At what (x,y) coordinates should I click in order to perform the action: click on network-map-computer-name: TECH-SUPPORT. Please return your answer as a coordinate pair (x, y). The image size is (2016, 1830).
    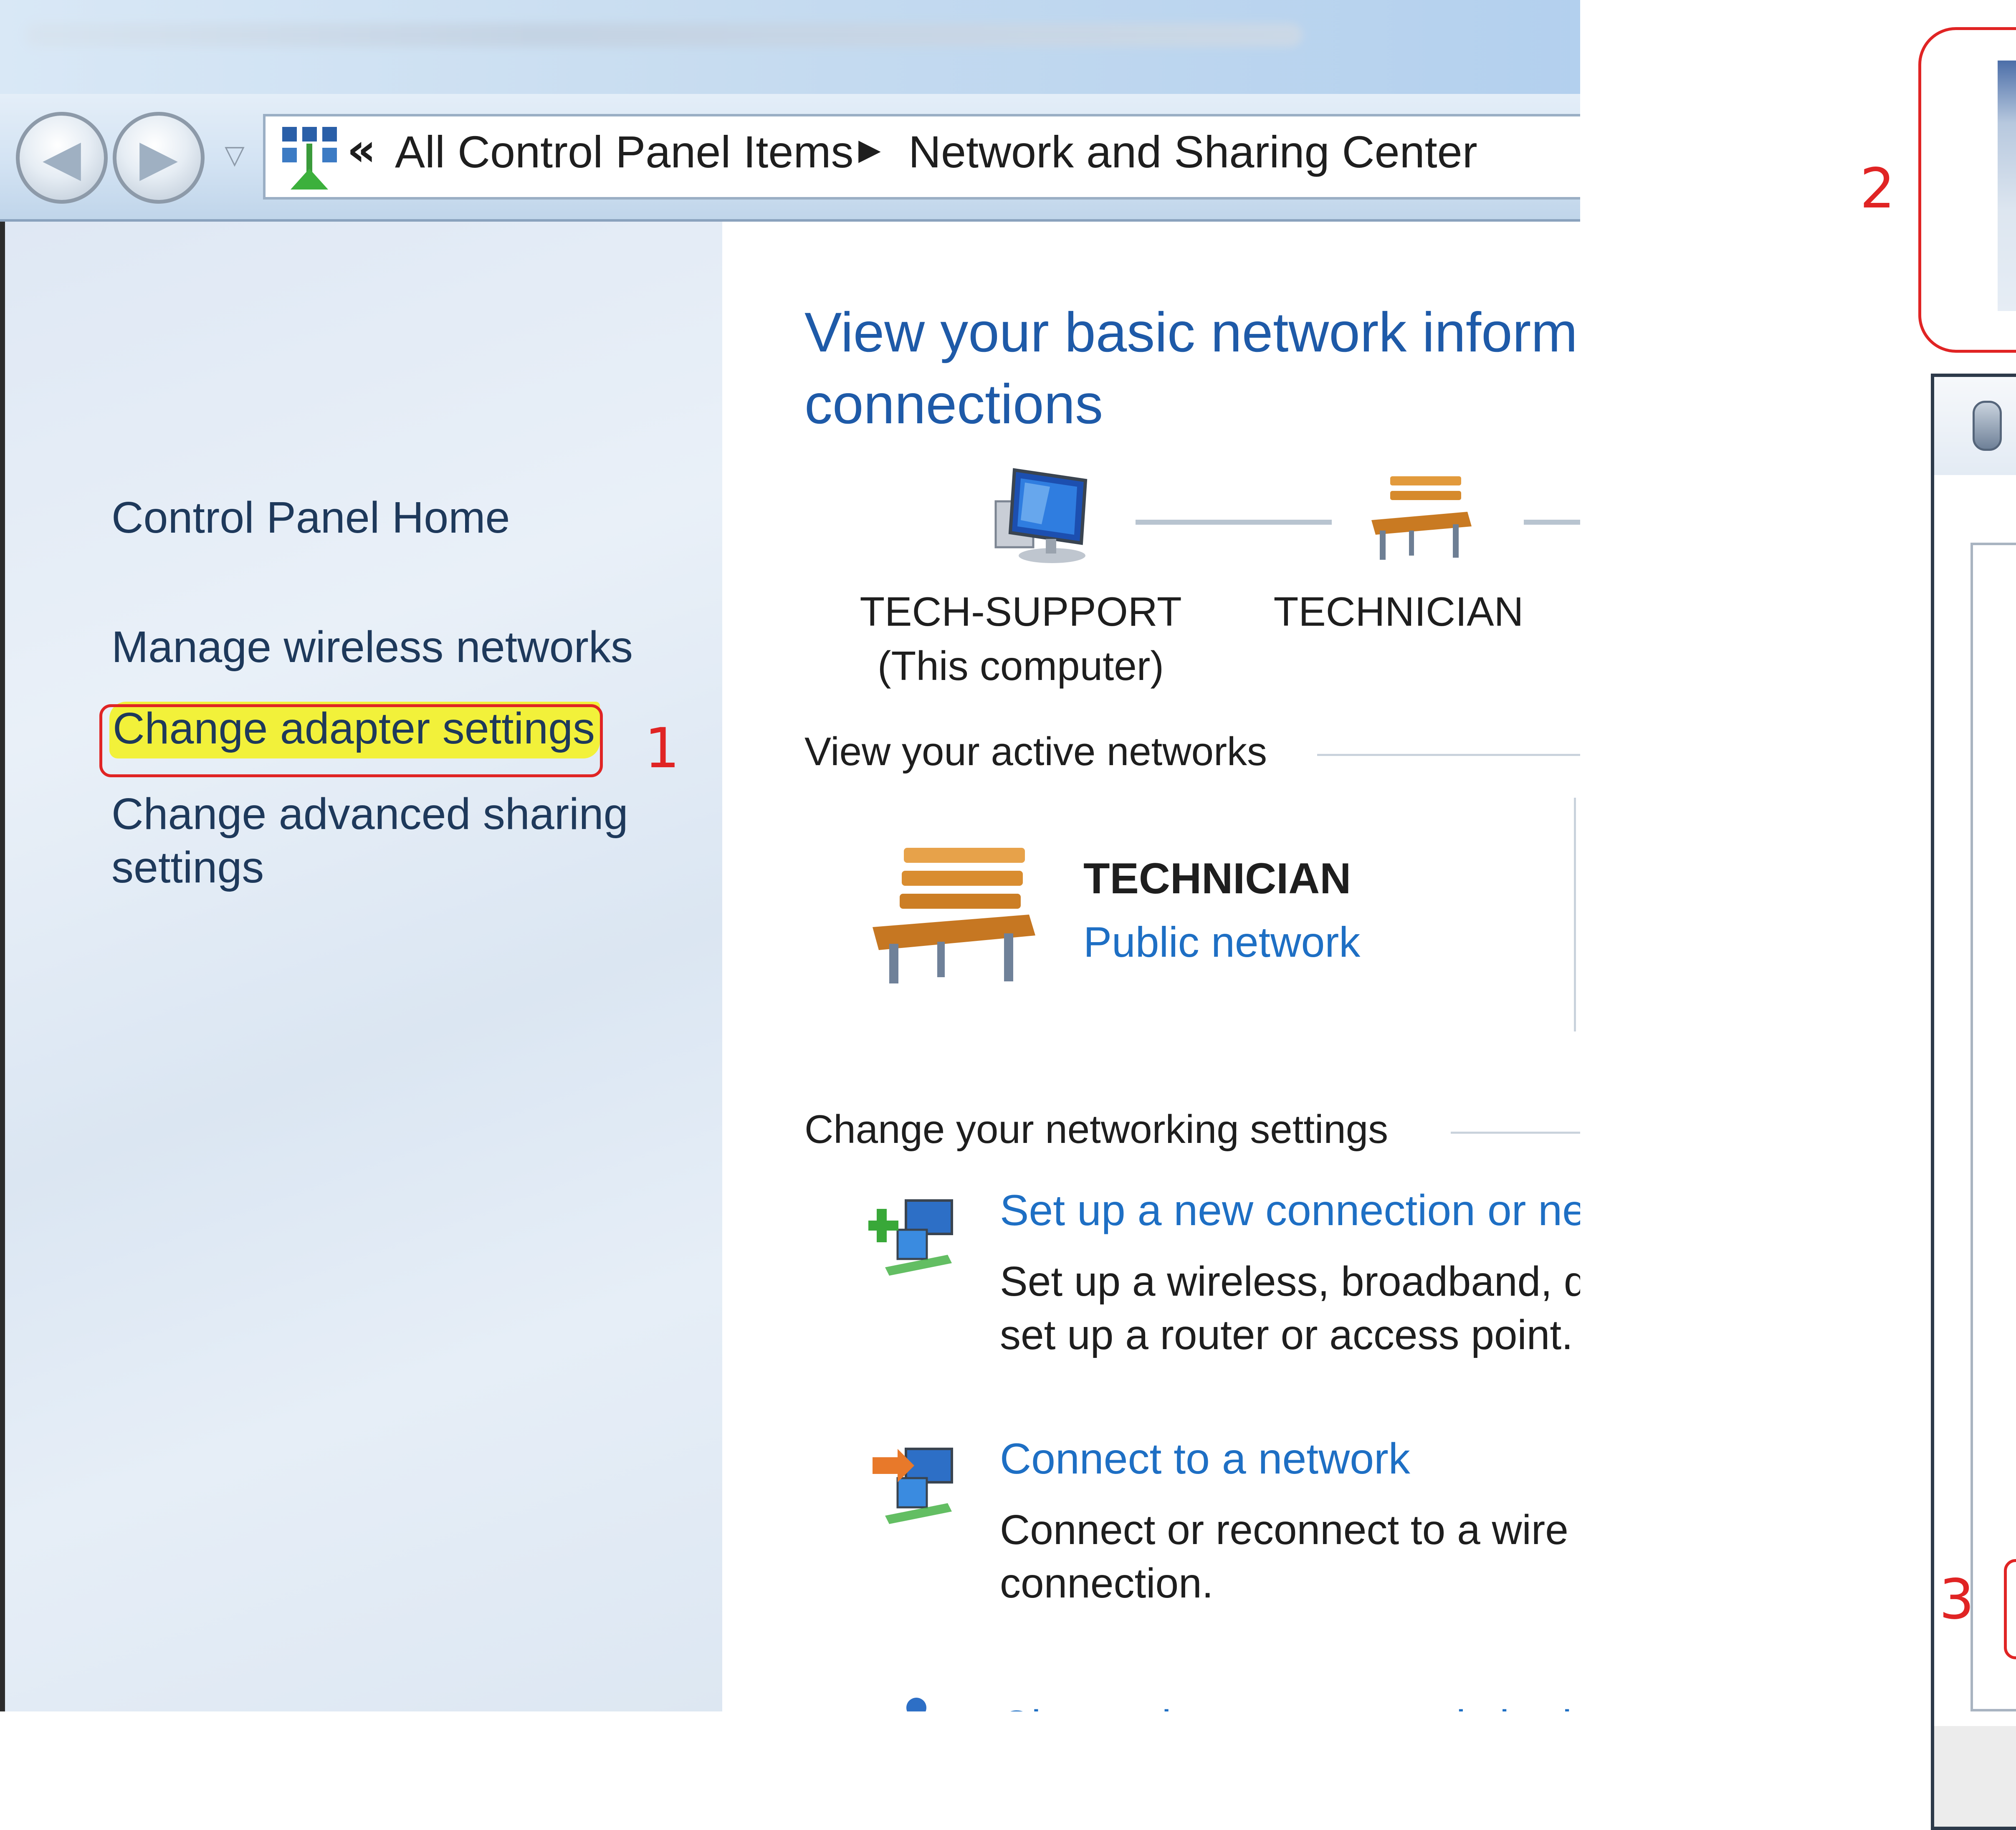
    Looking at the image, I should click on (1021, 611).